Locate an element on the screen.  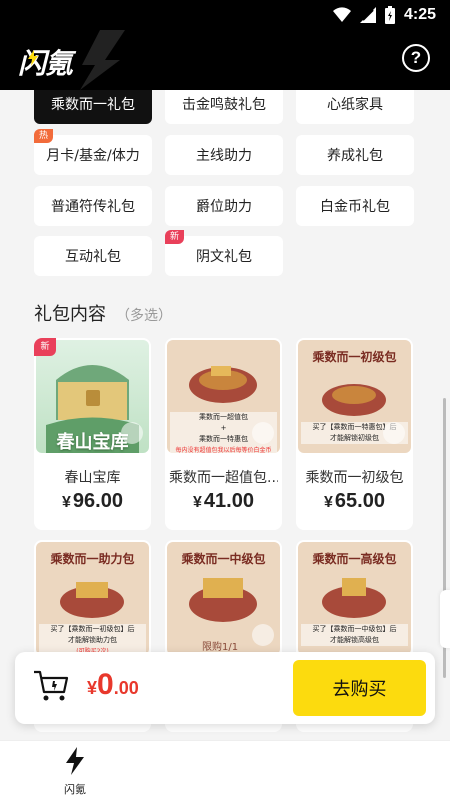
checkout-bar: ¥0.00 去购买 is located at coordinates (225, 688).